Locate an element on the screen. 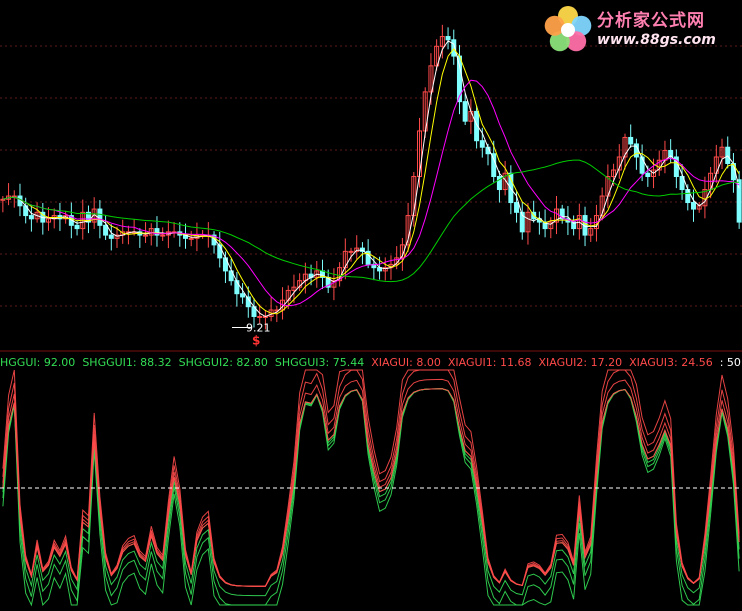  logo-site-url: www.88gs.com is located at coordinates (656, 40).